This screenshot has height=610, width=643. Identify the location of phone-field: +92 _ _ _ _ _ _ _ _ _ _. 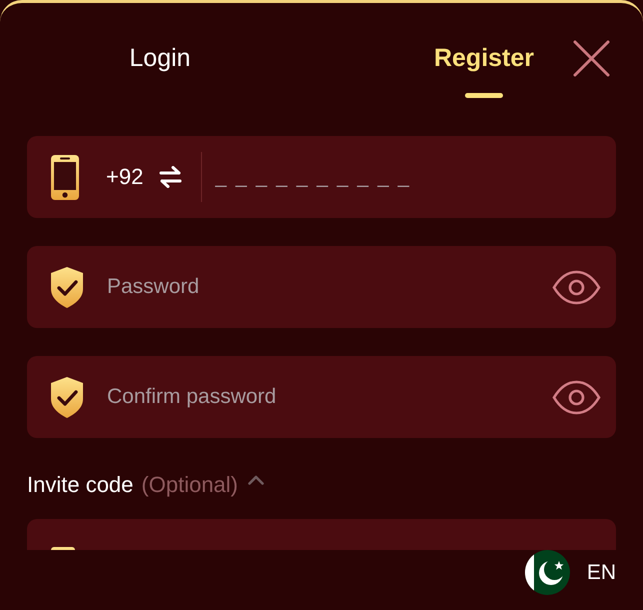
(321, 177).